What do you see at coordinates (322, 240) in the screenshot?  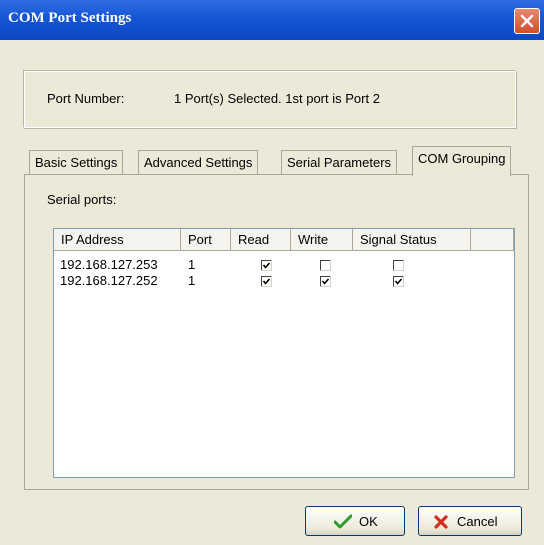 I see `column-header-write: Write` at bounding box center [322, 240].